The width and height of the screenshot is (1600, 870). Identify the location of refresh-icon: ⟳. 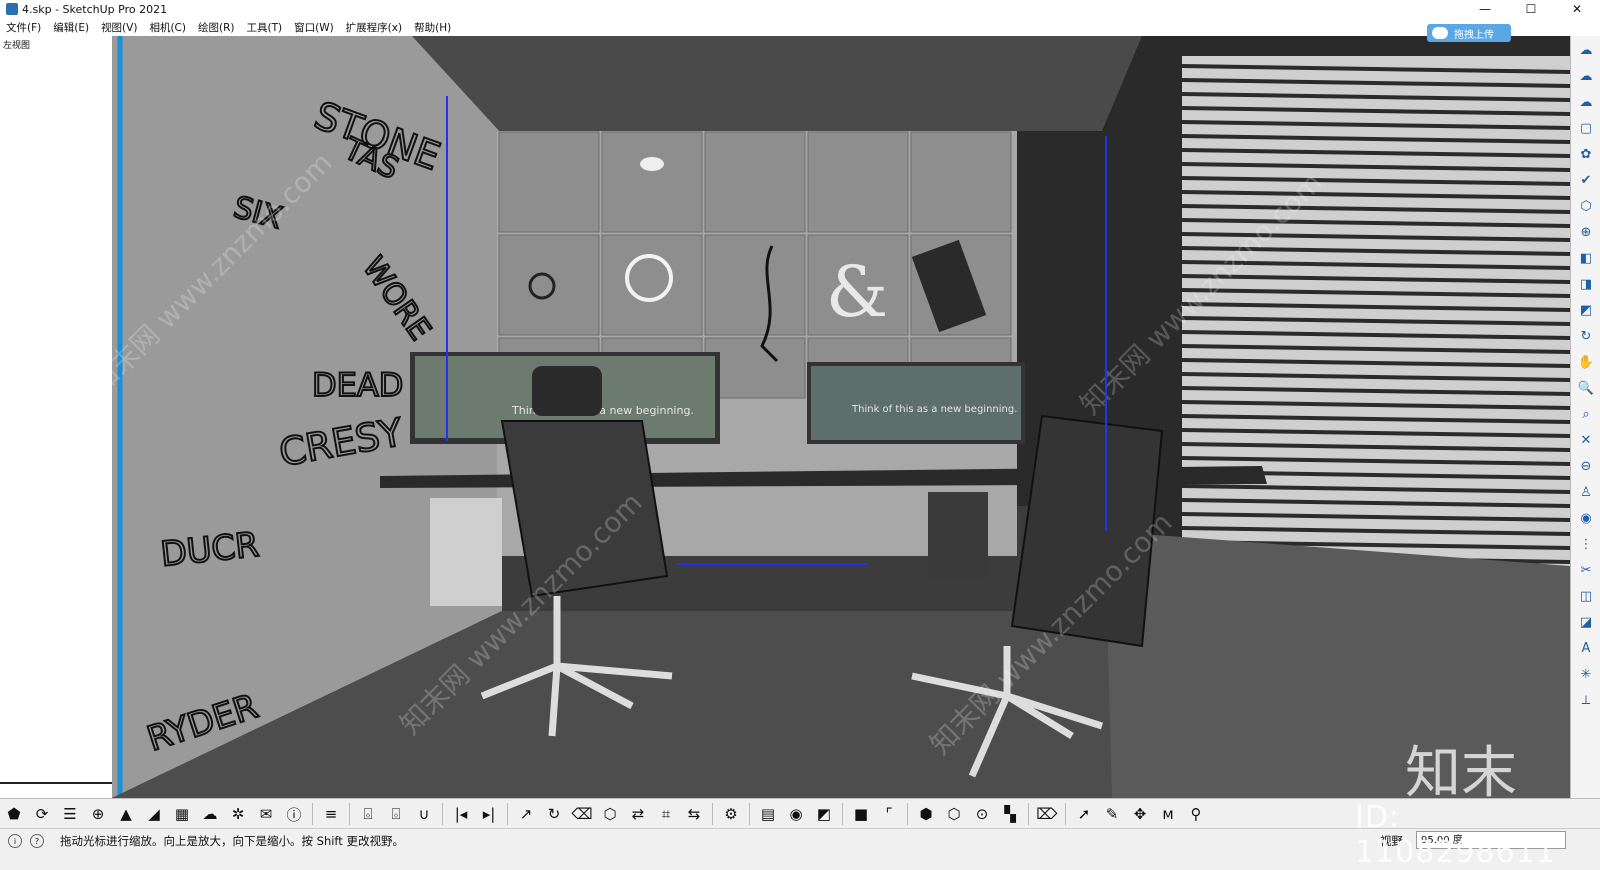
(42, 814).